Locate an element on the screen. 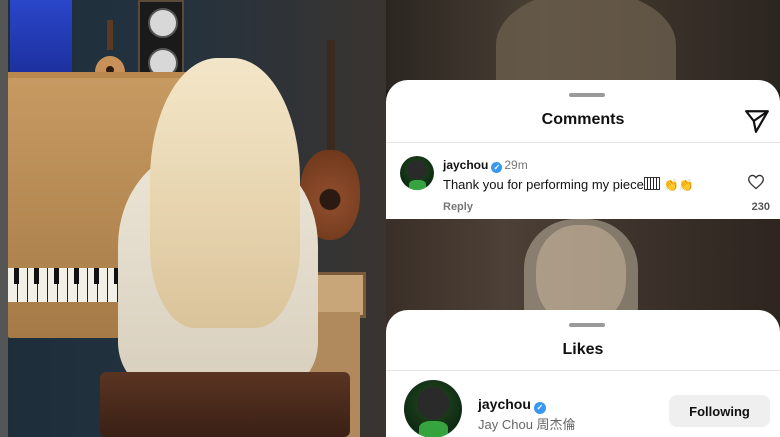  comment-text-row: Thank you for performing my piece 👏👏 is located at coordinates (568, 184).